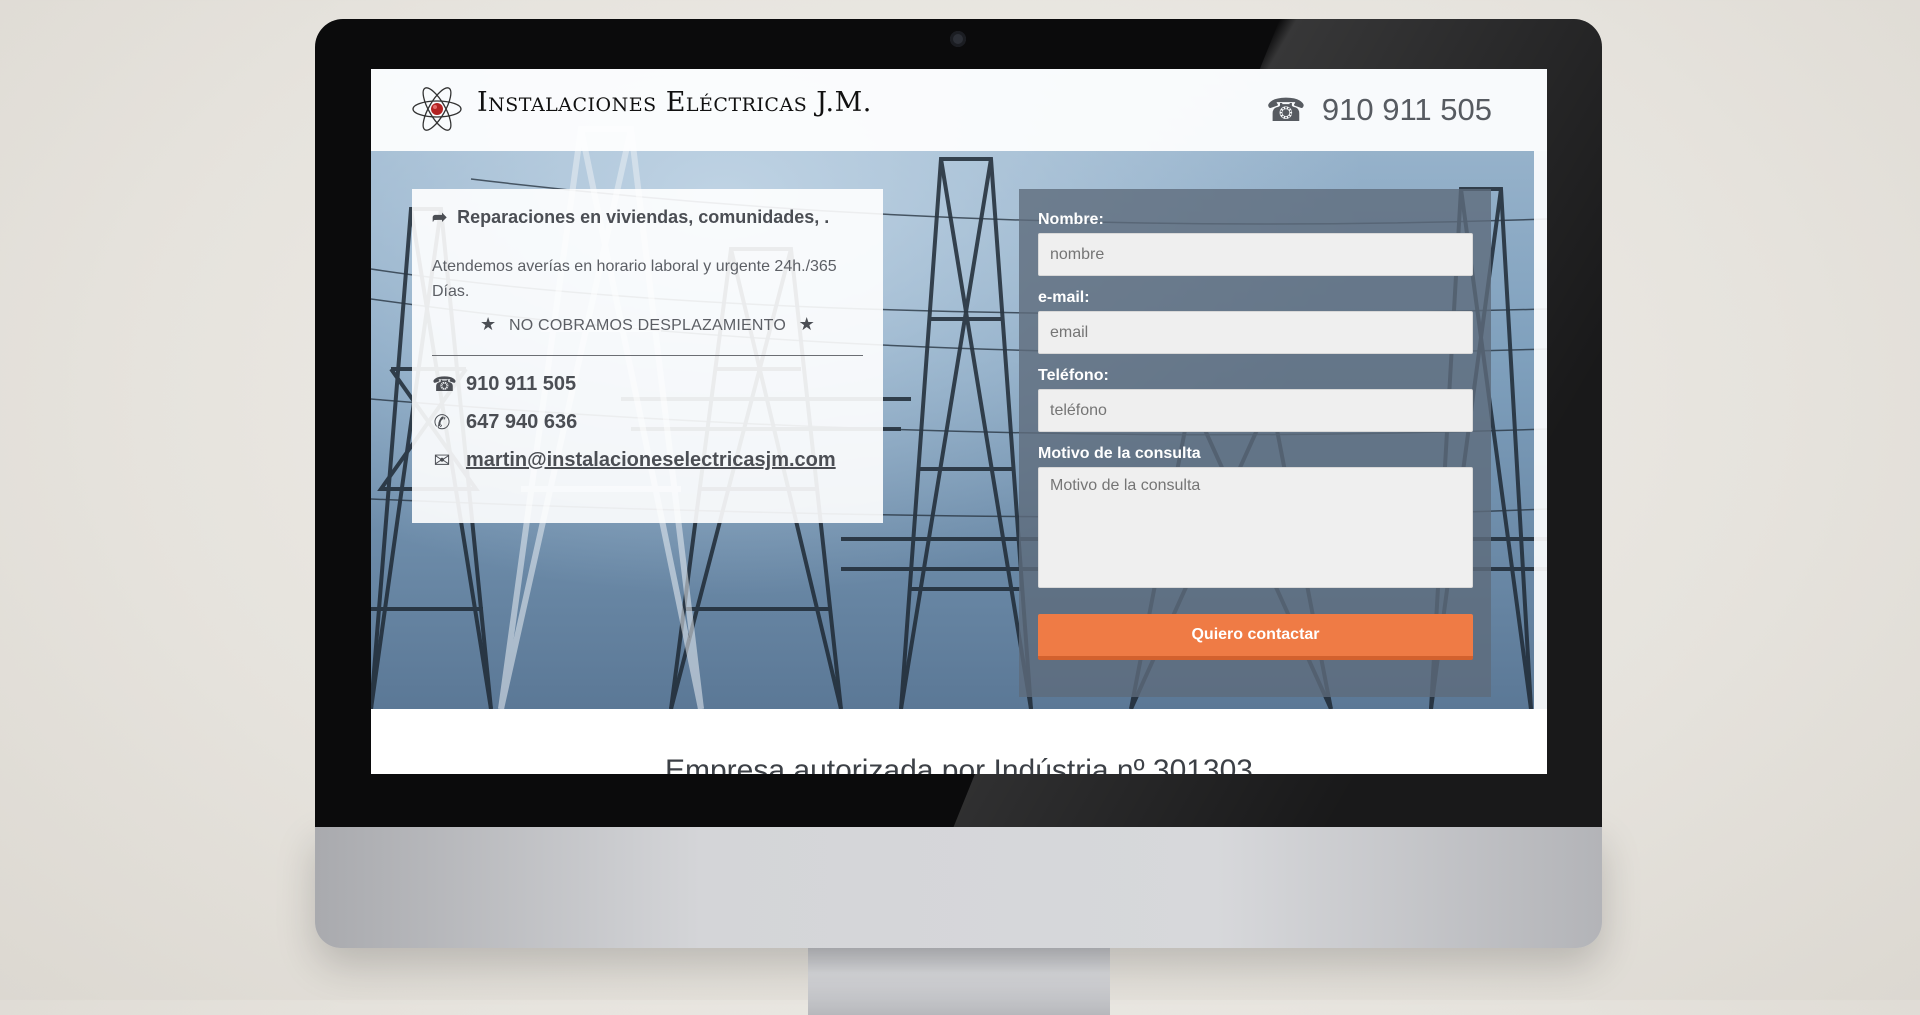  Describe the element at coordinates (1255, 527) in the screenshot. I see `reason-textarea` at that location.